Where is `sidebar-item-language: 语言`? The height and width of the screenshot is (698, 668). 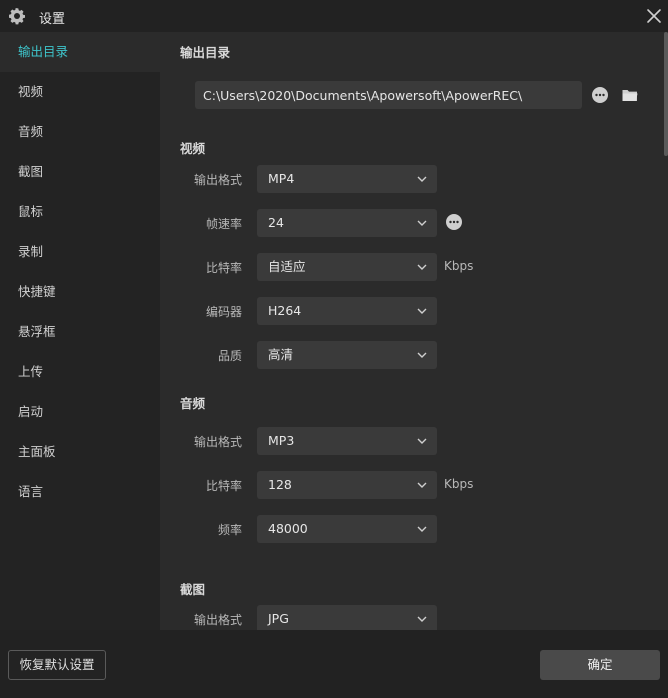 sidebar-item-language: 语言 is located at coordinates (80, 492).